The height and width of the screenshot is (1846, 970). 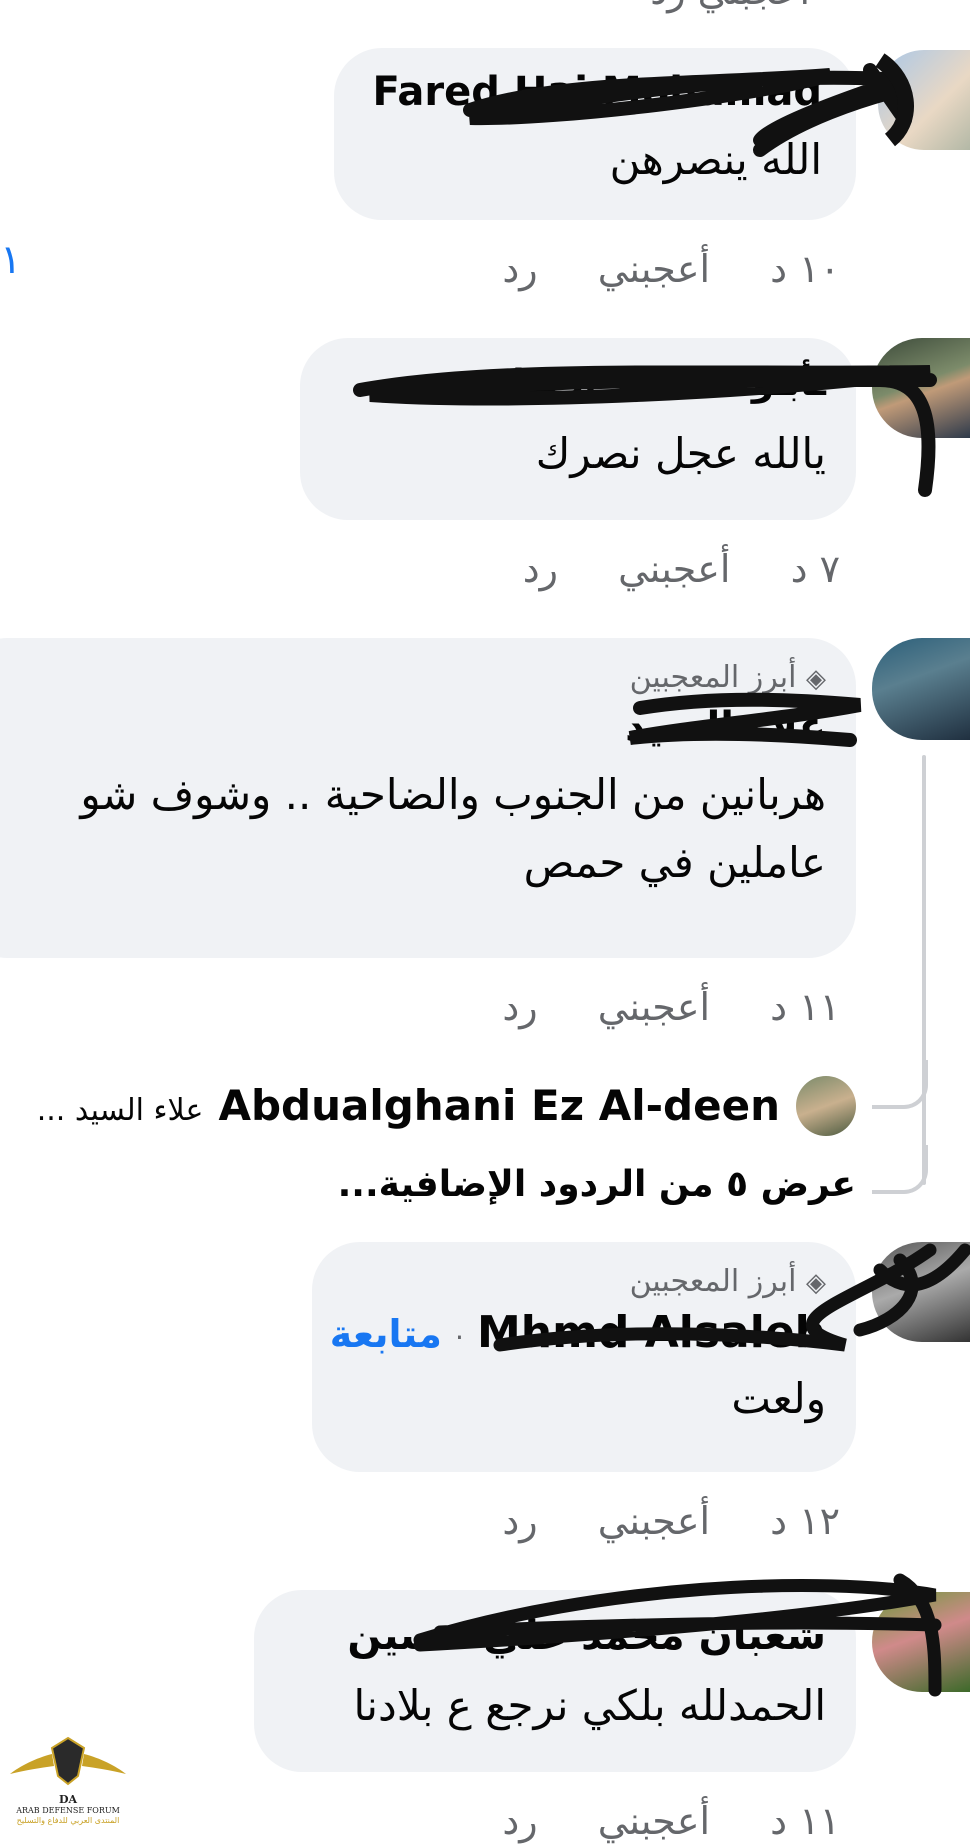 I want to click on comment-meta: ٧ د أعجبني رد, so click(x=655, y=569).